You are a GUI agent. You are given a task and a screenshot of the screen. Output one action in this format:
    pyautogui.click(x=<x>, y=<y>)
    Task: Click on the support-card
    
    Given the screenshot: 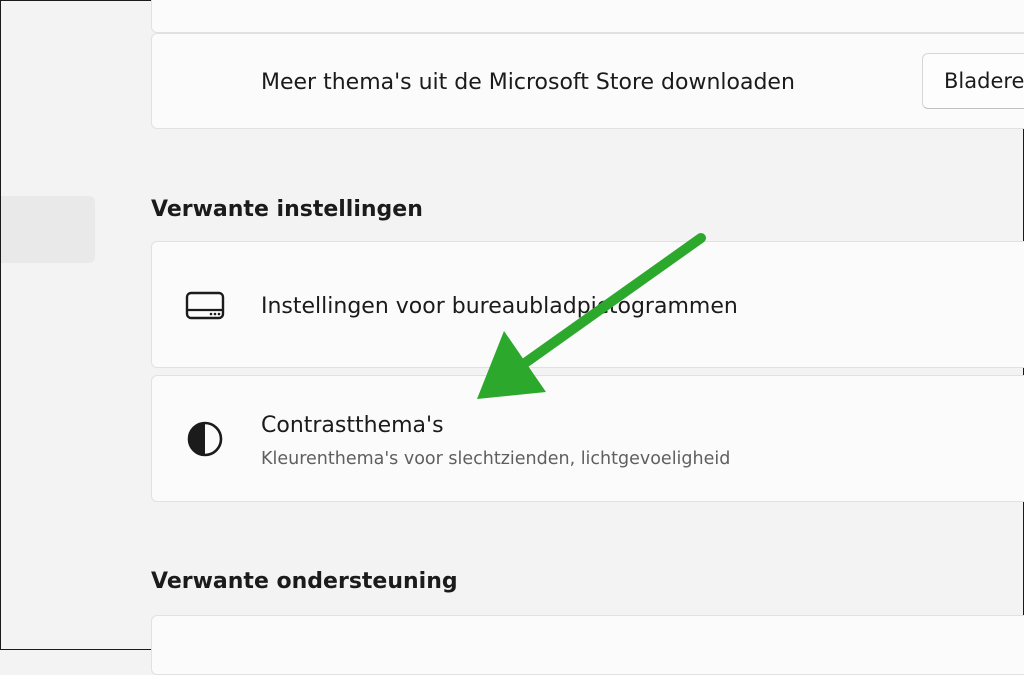 What is the action you would take?
    pyautogui.click(x=587, y=645)
    